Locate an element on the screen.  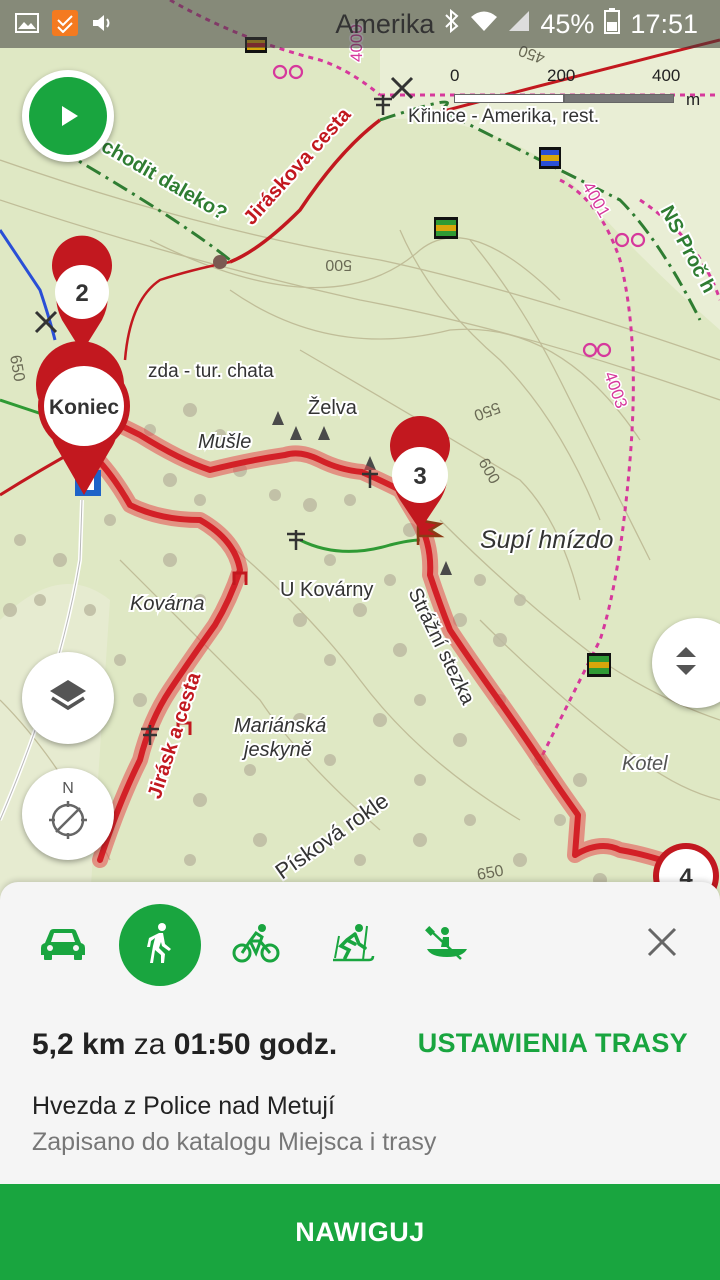
battery-icon is located at coordinates (612, 24).